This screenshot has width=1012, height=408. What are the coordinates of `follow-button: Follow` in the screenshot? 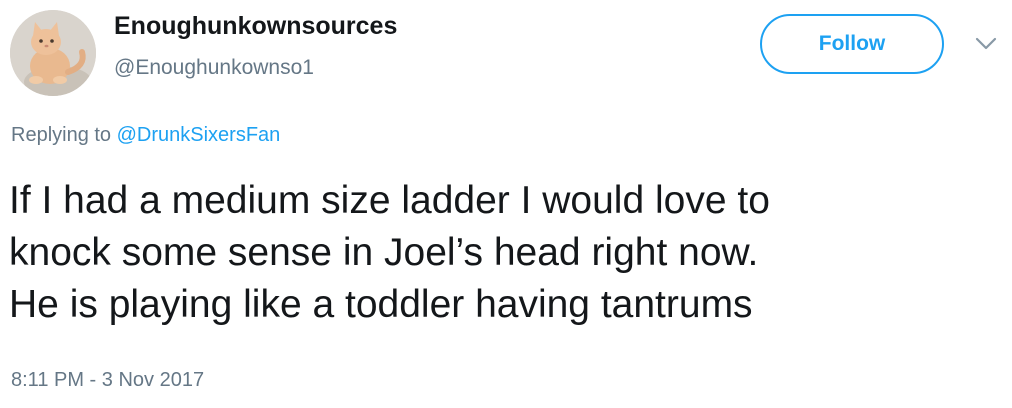 It's located at (852, 44).